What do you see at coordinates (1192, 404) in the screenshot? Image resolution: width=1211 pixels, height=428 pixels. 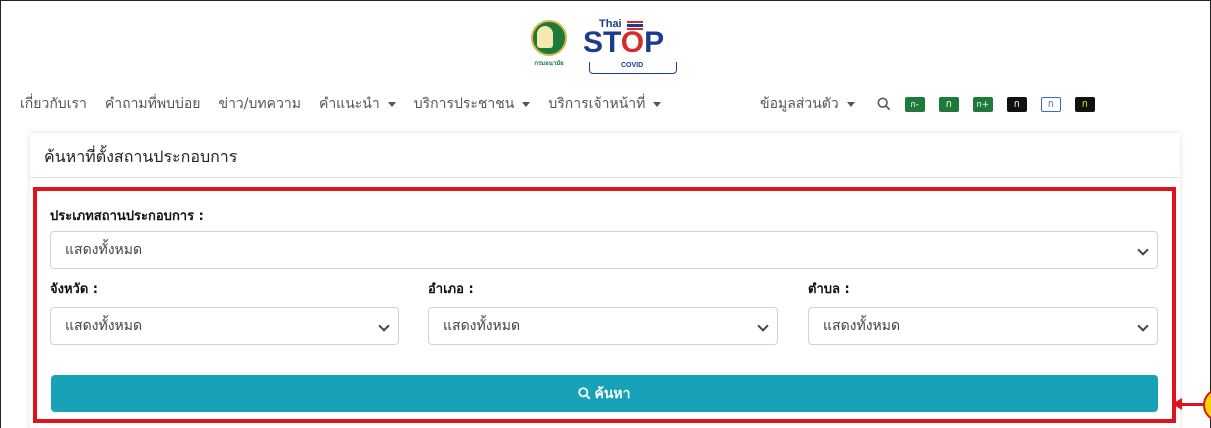 I see `annotation-arrow` at bounding box center [1192, 404].